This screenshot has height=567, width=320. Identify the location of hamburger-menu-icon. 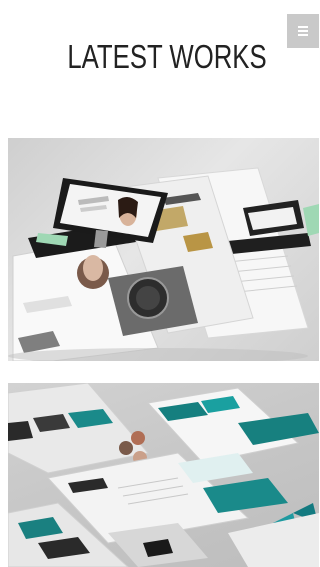
(303, 31).